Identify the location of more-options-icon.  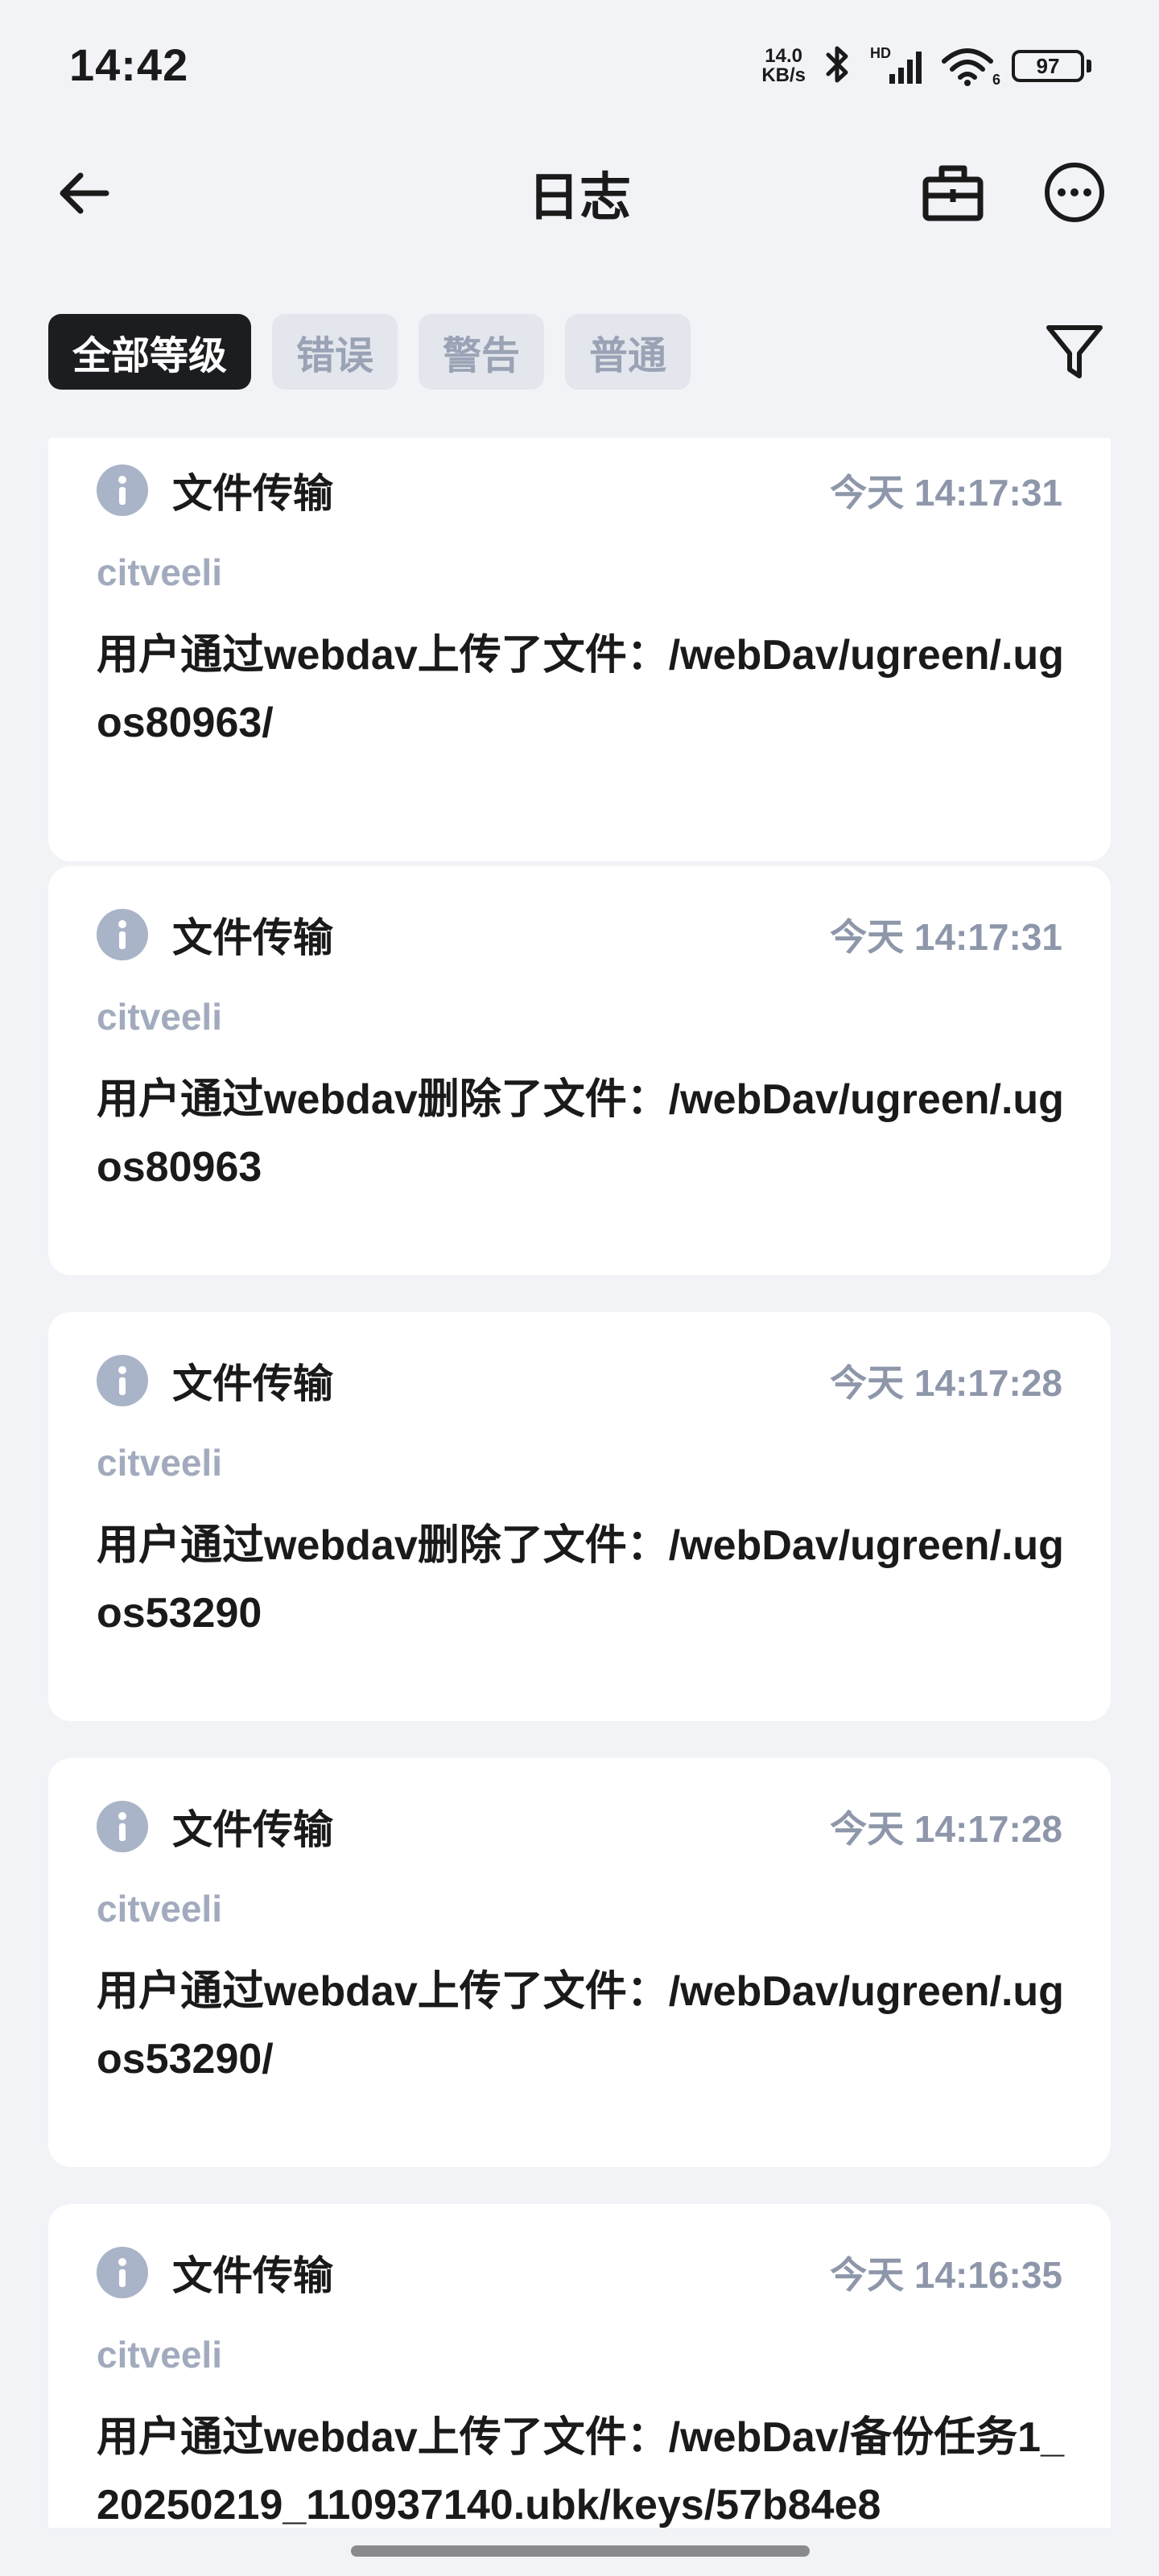
(1074, 192).